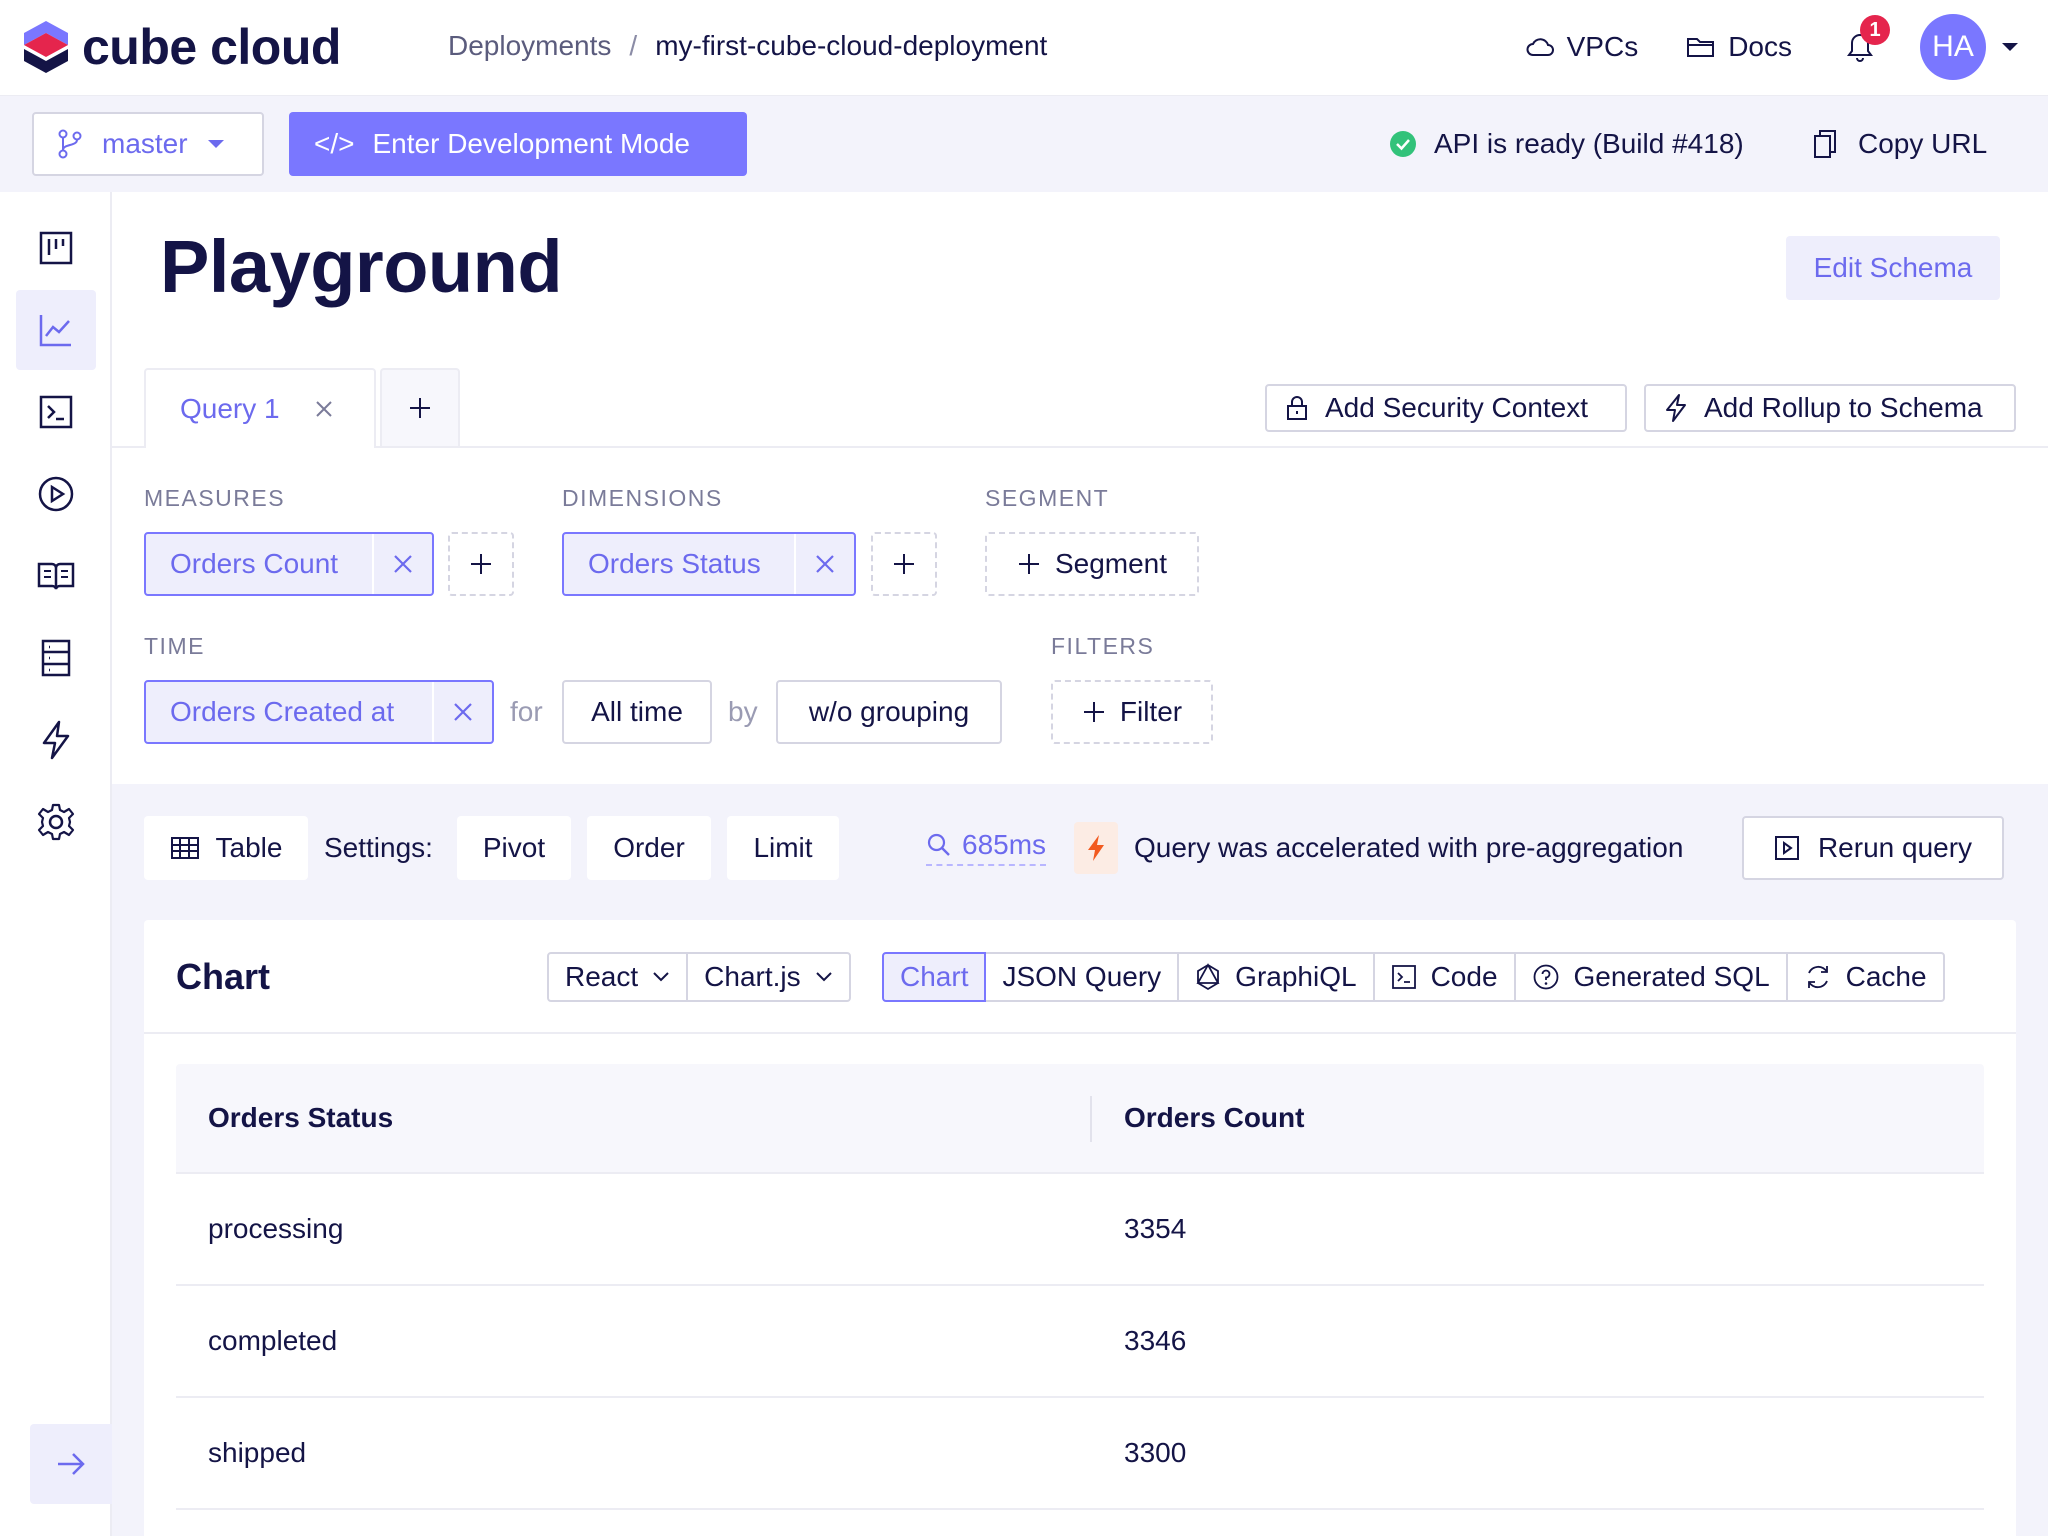 The image size is (2048, 1536). Describe the element at coordinates (649, 848) in the screenshot. I see `order-button: Order` at that location.